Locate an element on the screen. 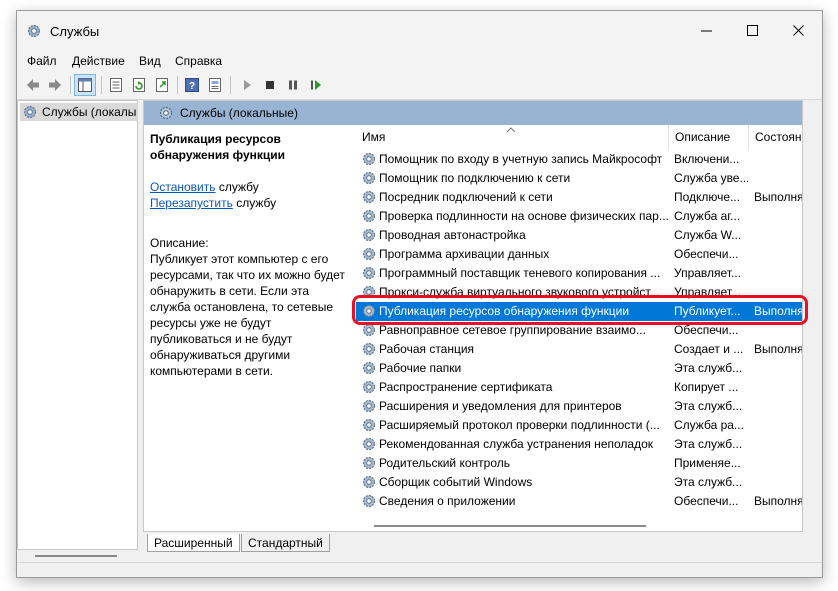  tree-item-label: Службы (локалы is located at coordinates (89, 112).